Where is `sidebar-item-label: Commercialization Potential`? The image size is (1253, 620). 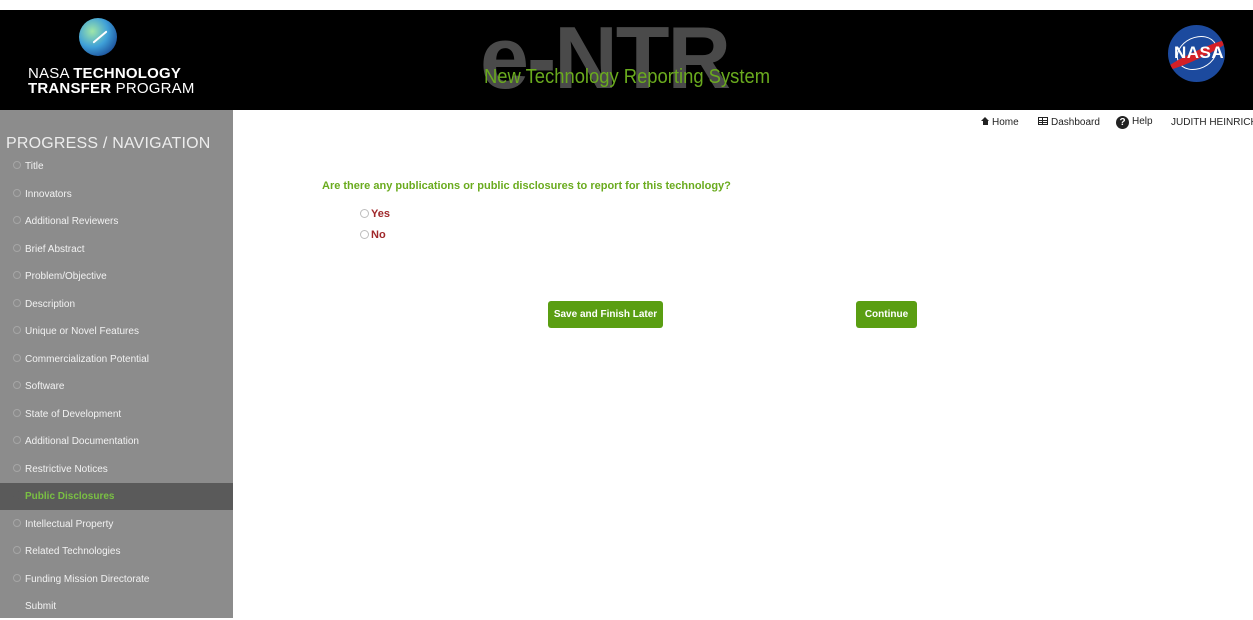
sidebar-item-label: Commercialization Potential is located at coordinates (87, 359).